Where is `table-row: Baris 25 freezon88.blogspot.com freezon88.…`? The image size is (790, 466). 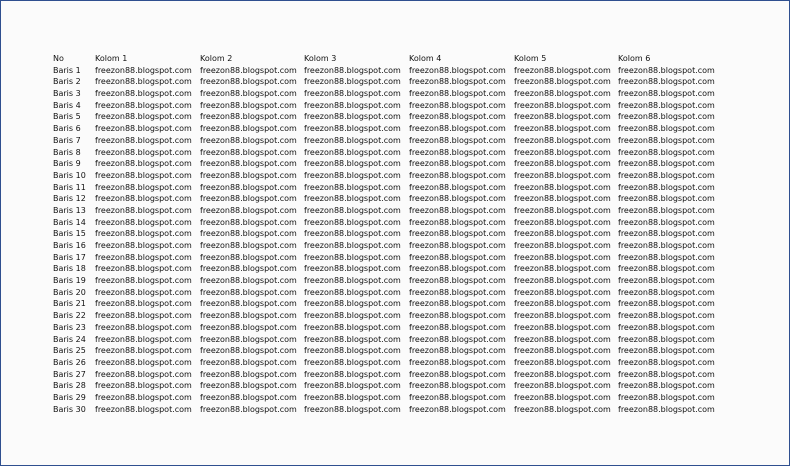
table-row: Baris 25 freezon88.blogspot.com freezon88.… is located at coordinates (385, 351).